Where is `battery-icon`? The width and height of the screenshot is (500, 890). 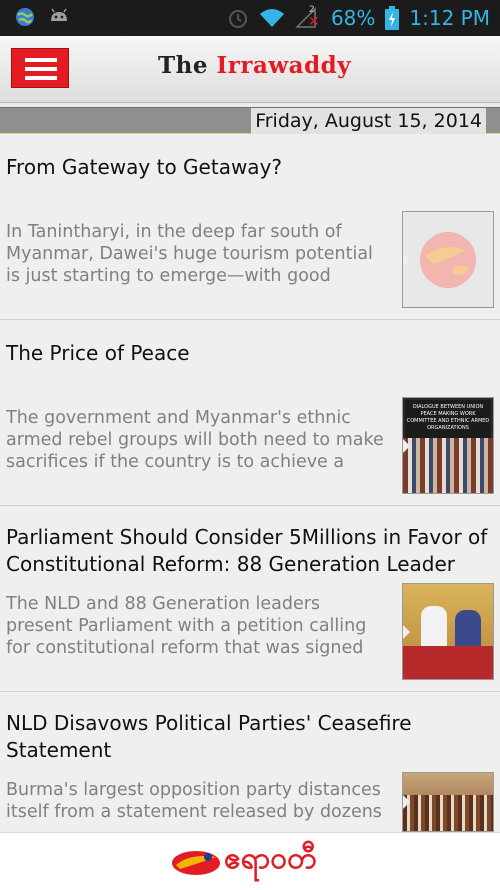
battery-icon is located at coordinates (392, 18).